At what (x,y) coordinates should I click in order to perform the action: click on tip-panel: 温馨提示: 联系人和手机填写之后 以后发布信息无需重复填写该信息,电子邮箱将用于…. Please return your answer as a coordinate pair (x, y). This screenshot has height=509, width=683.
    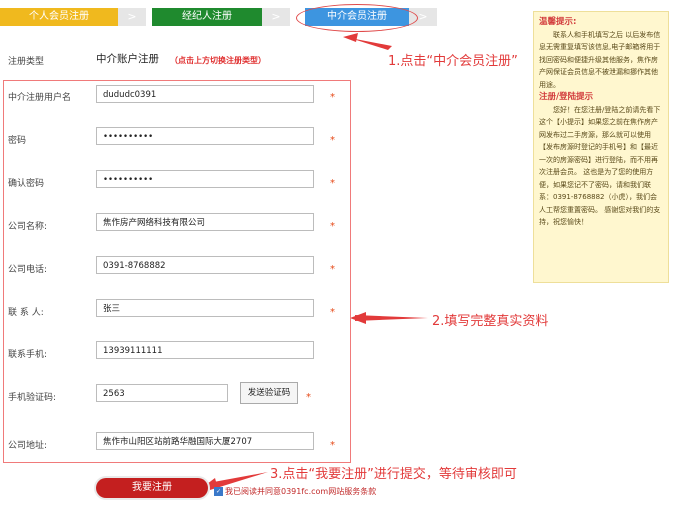
    Looking at the image, I should click on (601, 147).